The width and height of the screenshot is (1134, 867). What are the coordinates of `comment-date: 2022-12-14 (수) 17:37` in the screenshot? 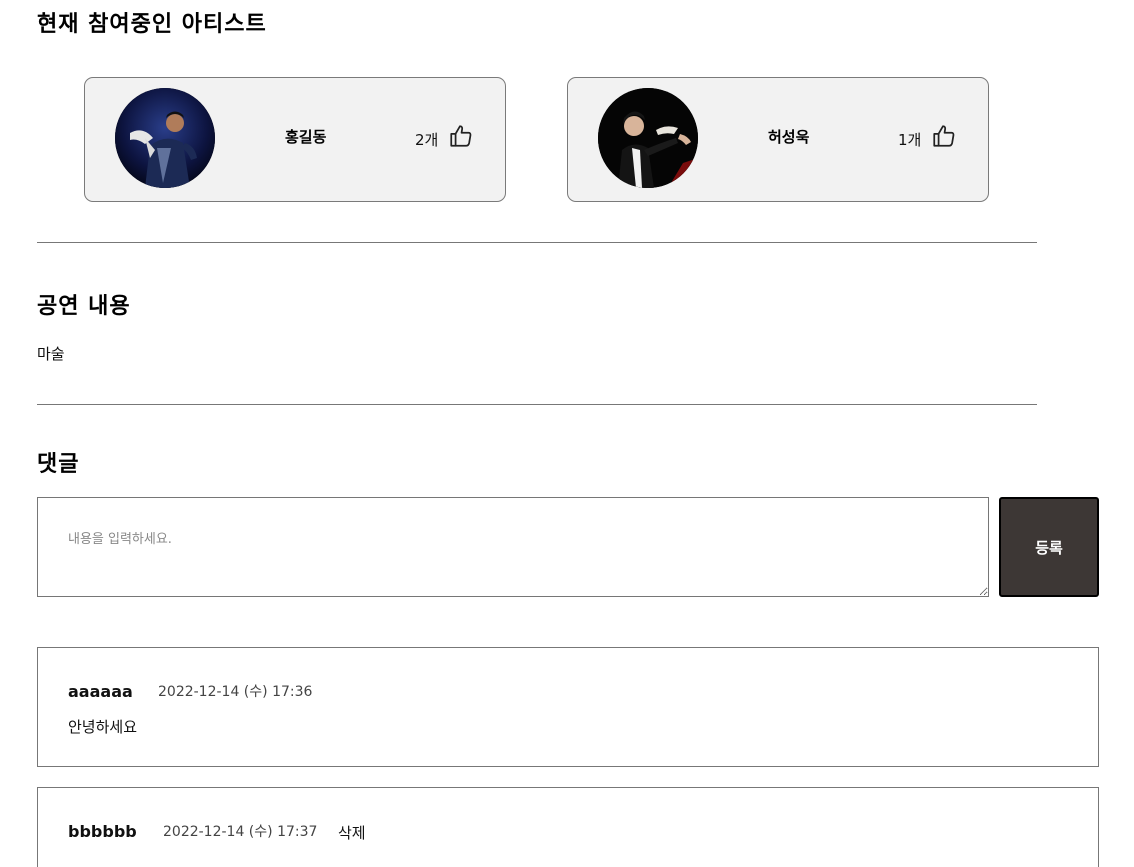 It's located at (240, 832).